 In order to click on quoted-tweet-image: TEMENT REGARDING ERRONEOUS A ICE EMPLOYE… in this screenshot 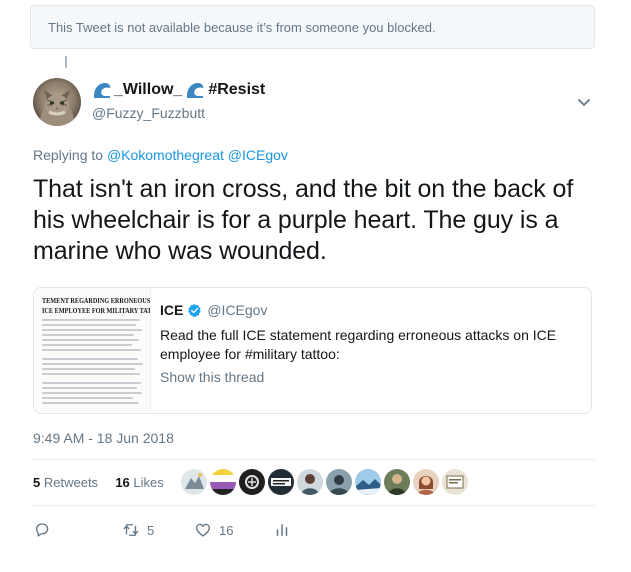, I will do `click(92, 350)`.